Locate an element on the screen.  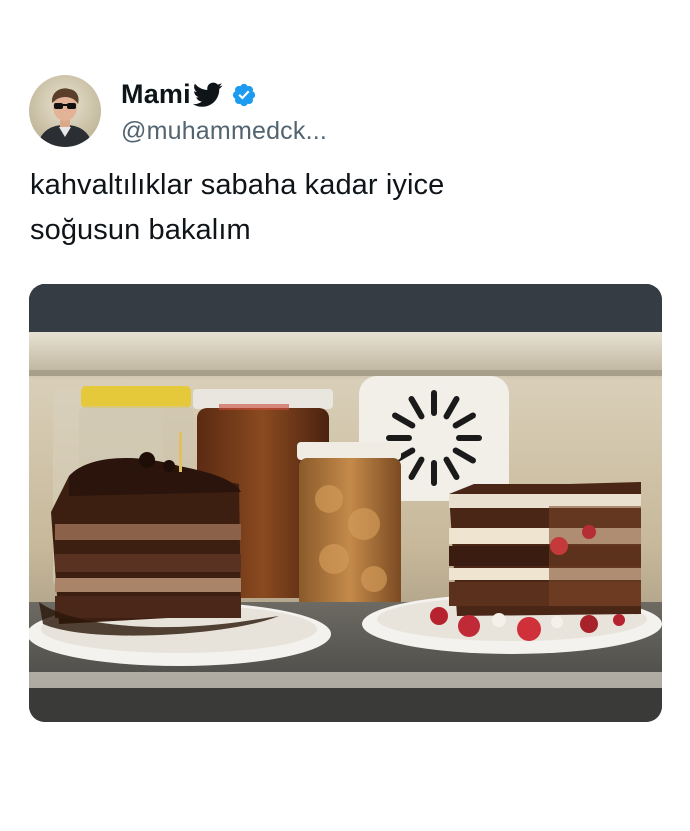
name-row: Mami is located at coordinates (224, 95).